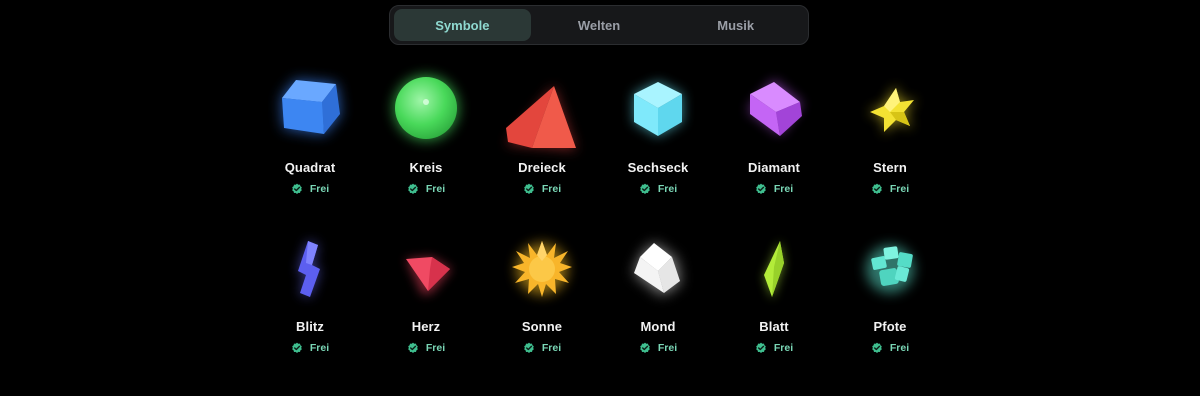 The image size is (1200, 396). Describe the element at coordinates (426, 110) in the screenshot. I see `sphere-icon` at that location.